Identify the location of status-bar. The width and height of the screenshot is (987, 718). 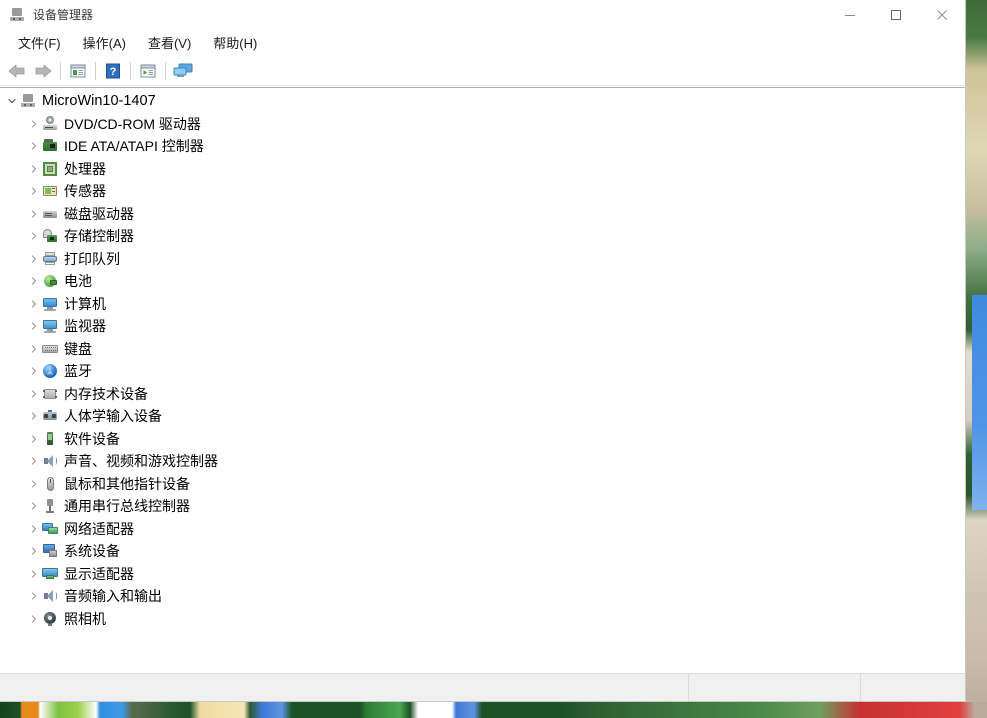
(482, 687).